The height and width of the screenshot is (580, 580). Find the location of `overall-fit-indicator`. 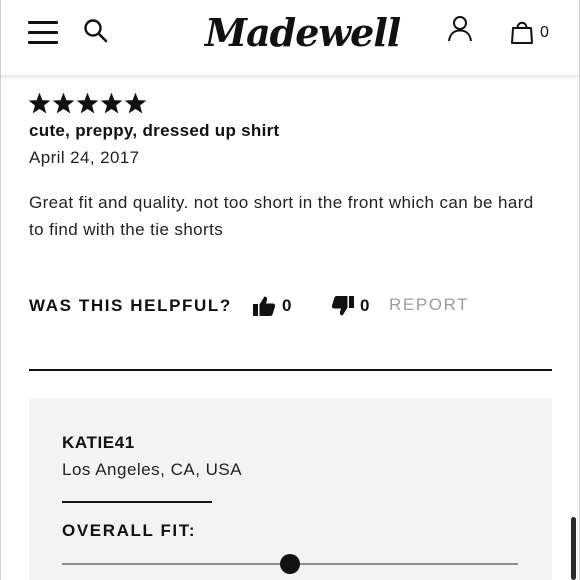

overall-fit-indicator is located at coordinates (290, 564).